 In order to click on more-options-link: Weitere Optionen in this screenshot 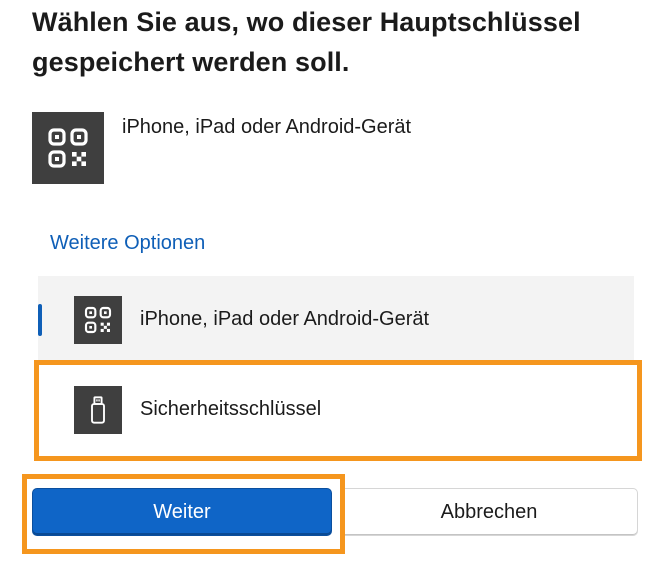, I will do `click(127, 243)`.